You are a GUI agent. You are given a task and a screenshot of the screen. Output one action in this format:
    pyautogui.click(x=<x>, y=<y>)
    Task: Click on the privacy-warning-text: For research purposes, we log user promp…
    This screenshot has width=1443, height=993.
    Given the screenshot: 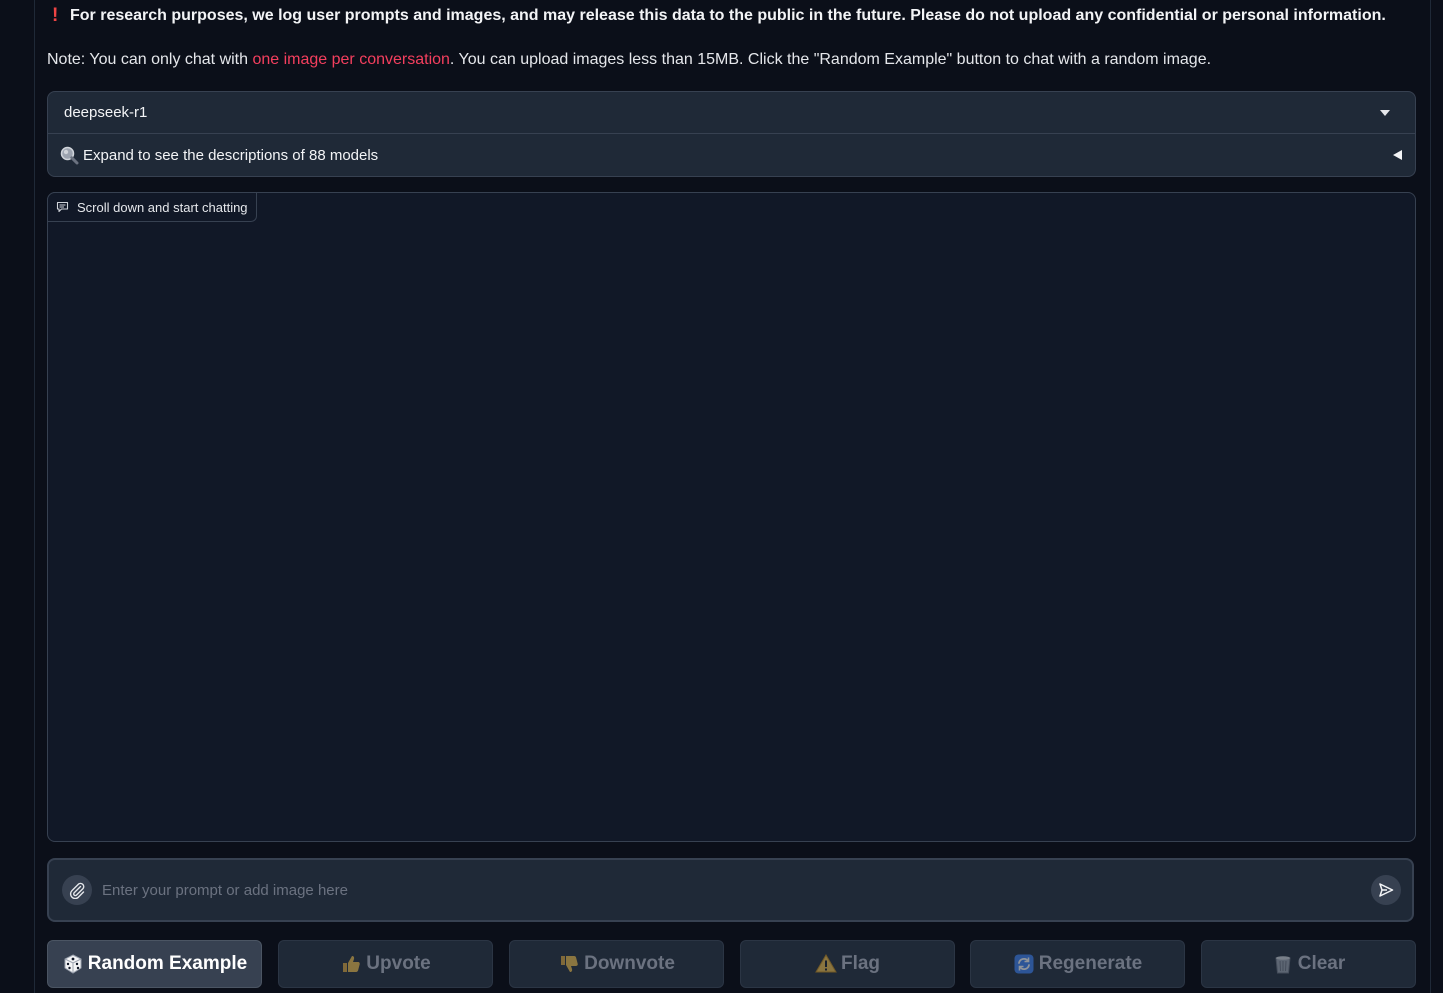 What is the action you would take?
    pyautogui.click(x=728, y=15)
    